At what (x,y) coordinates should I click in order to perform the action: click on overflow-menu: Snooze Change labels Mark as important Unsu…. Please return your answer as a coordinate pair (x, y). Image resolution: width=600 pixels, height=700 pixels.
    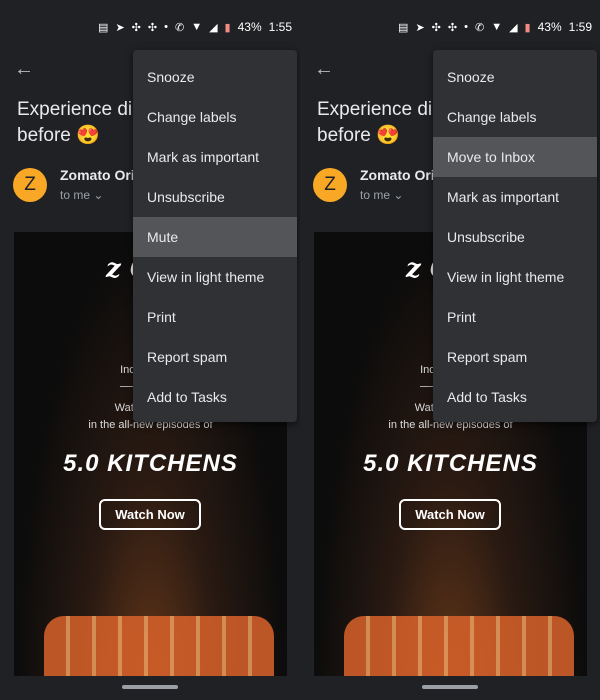
    Looking at the image, I should click on (215, 236).